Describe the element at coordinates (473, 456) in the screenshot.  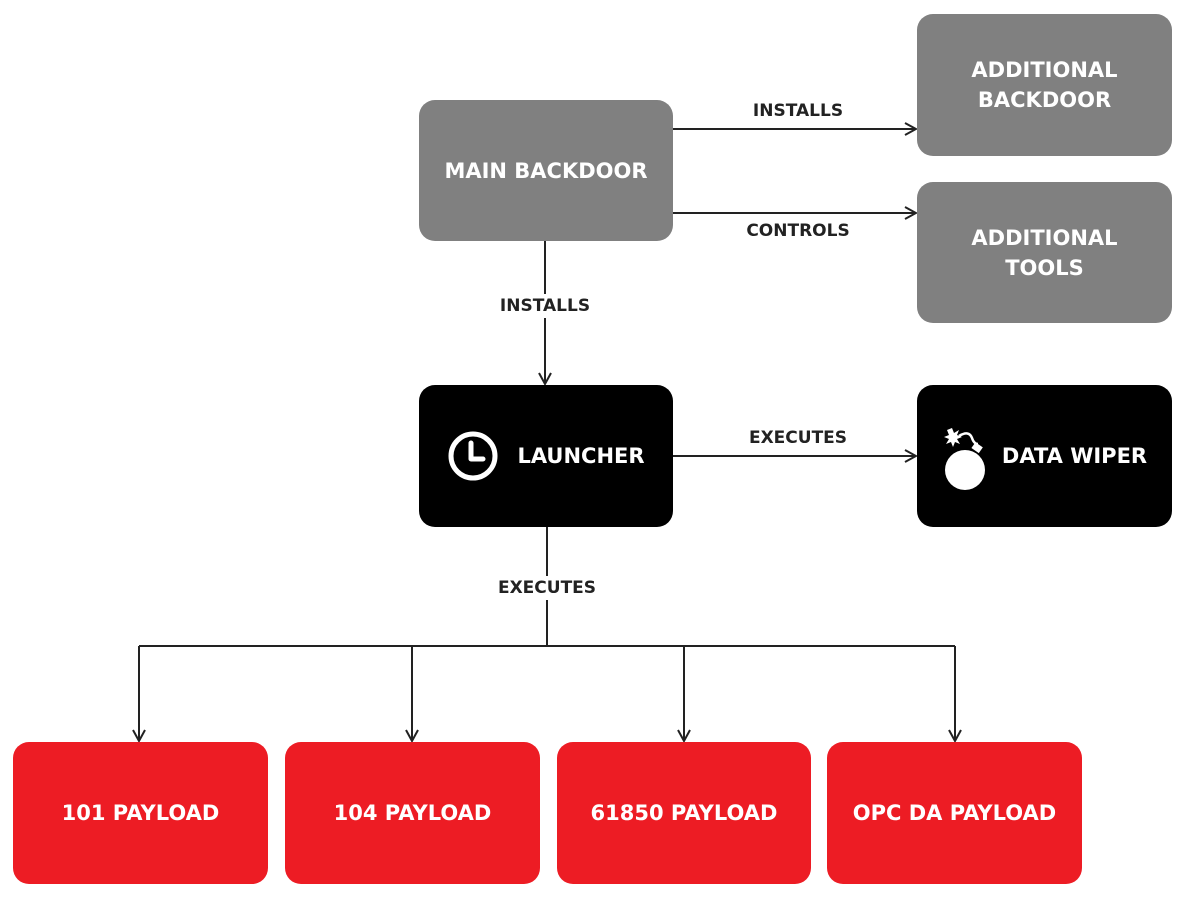
I see `clock-icon` at that location.